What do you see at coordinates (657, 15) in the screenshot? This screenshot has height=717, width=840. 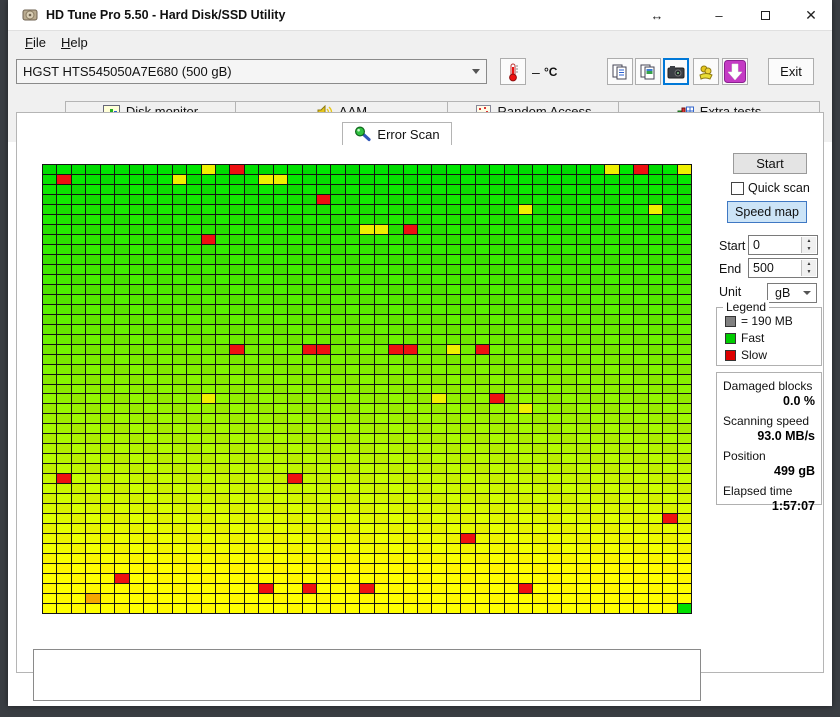 I see `resize-window-icon: ↔` at bounding box center [657, 15].